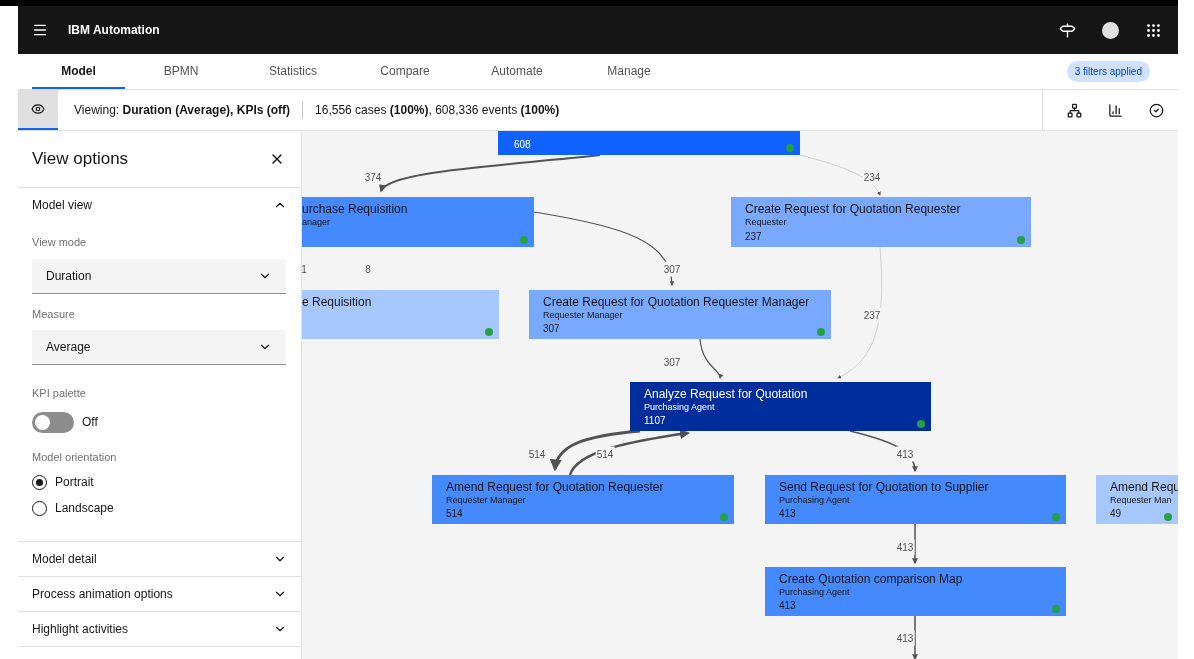  What do you see at coordinates (159, 559) in the screenshot?
I see `accordion-header: Model detail` at bounding box center [159, 559].